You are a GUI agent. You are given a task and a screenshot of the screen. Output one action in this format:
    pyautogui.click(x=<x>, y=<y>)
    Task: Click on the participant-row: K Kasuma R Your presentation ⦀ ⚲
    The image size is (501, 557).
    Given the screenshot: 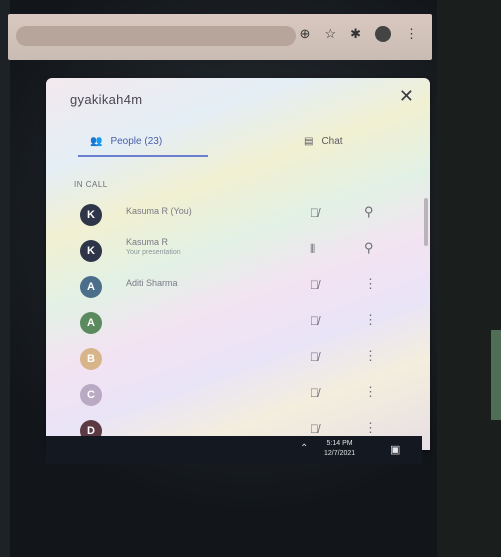 What is the action you would take?
    pyautogui.click(x=238, y=252)
    